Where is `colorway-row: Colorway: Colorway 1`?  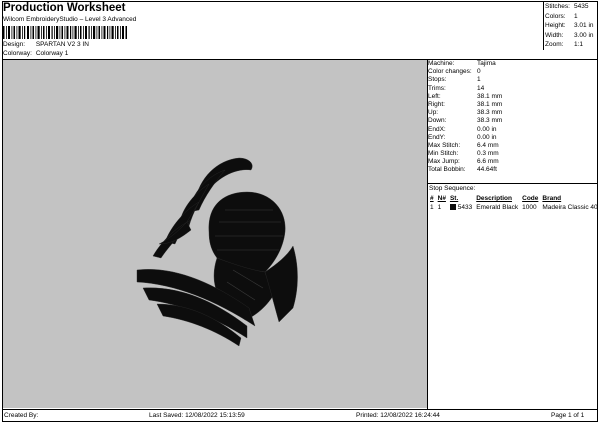 colorway-row: Colorway: Colorway 1 is located at coordinates (35, 53).